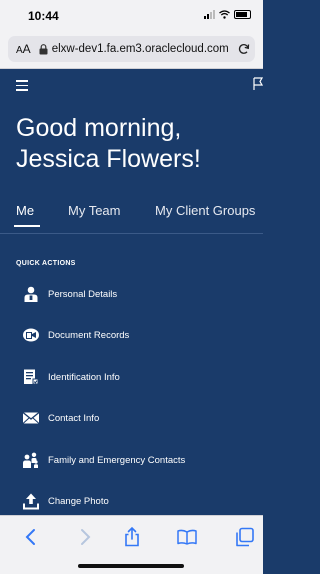 The height and width of the screenshot is (574, 320). I want to click on tab-bar: Me My Team My Client Groups, so click(131, 218).